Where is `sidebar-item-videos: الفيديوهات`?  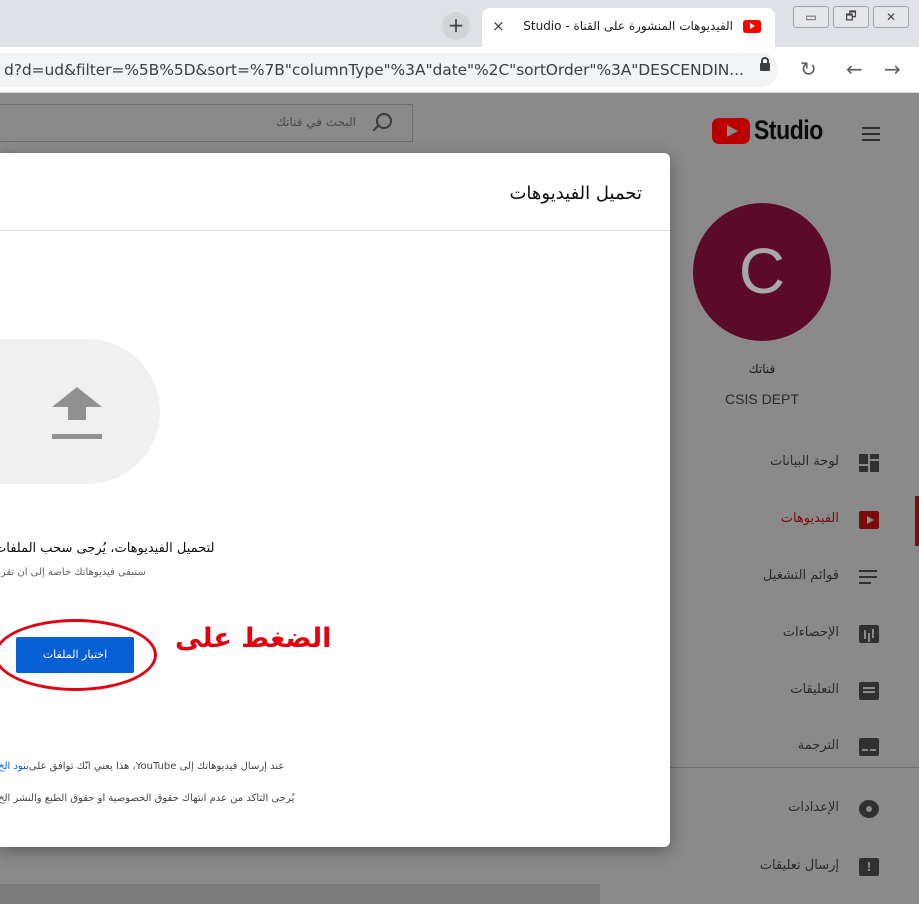 sidebar-item-videos: الفيديوهات is located at coordinates (794, 521).